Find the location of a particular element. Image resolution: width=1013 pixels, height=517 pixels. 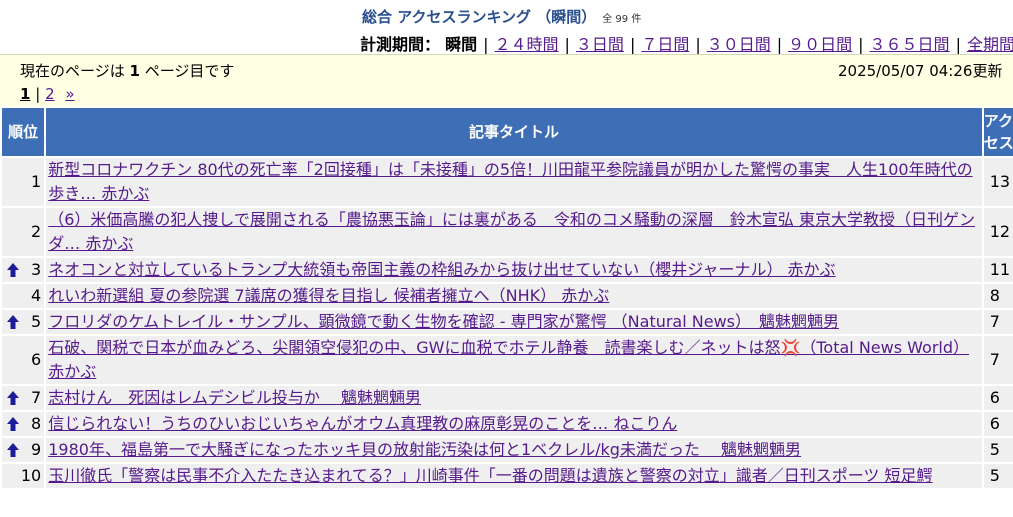

period-link-3d: ３日間 is located at coordinates (600, 44).